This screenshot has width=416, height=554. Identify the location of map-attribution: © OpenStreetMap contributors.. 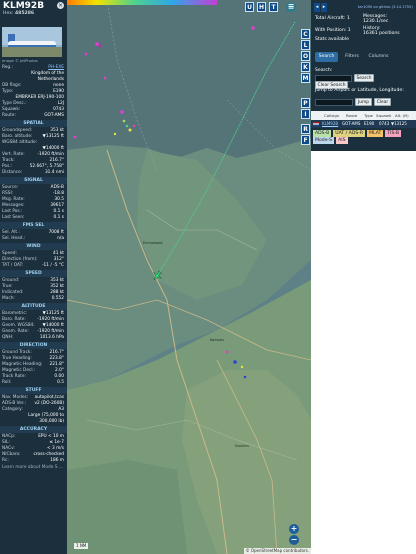
(277, 551).